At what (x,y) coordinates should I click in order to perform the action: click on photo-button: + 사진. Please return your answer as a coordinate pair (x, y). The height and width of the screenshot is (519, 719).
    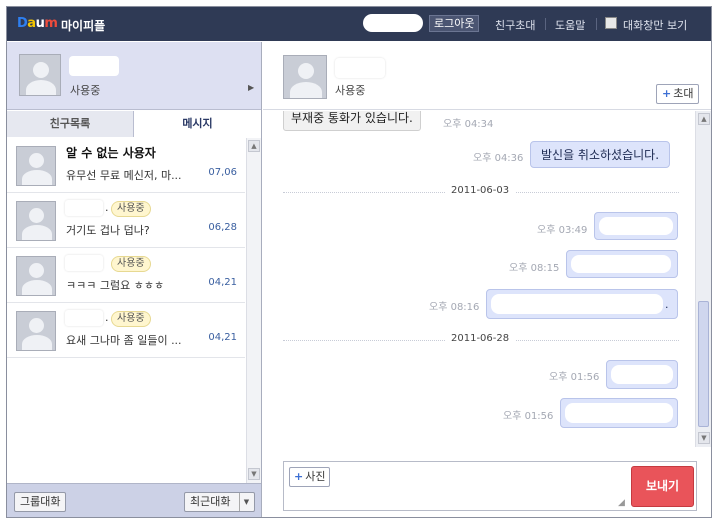
    Looking at the image, I should click on (310, 477).